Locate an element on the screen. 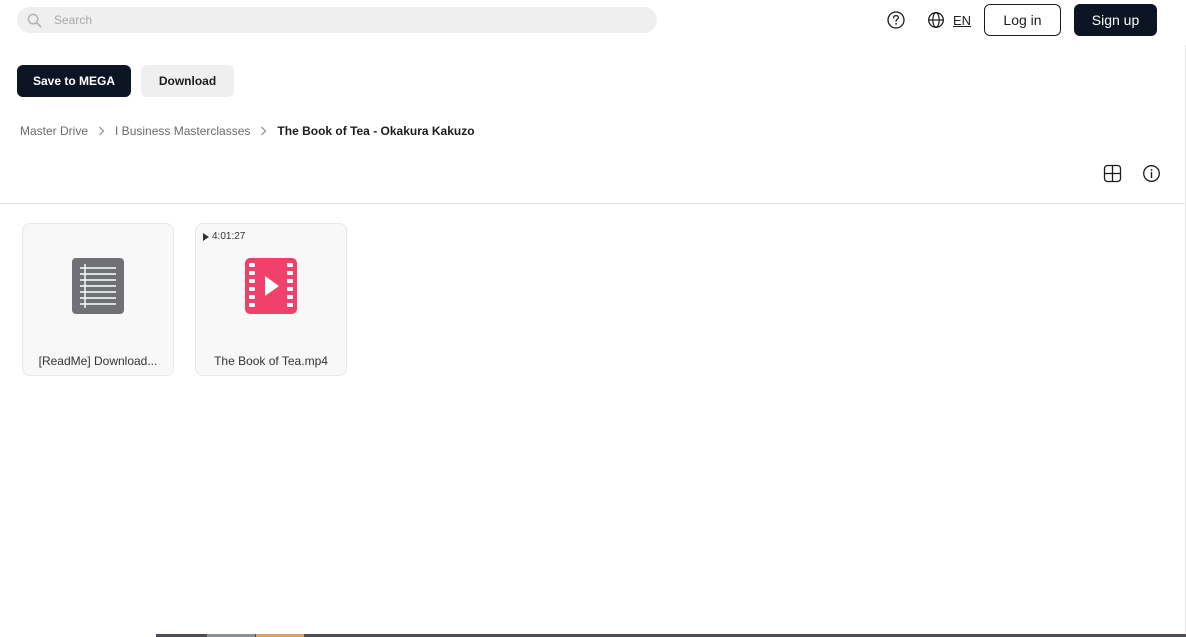 The image size is (1186, 637). login-button: Log in is located at coordinates (1022, 20).